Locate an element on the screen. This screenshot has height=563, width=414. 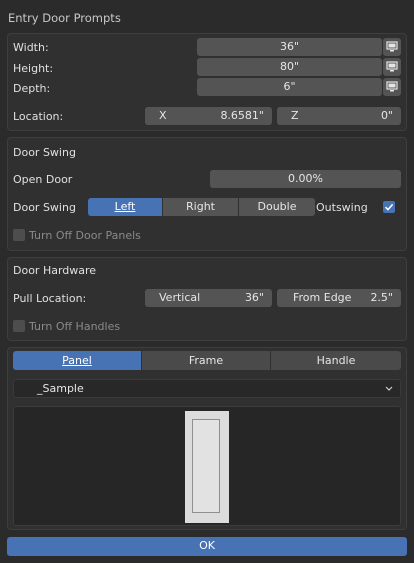
tab-panel-label: Panel is located at coordinates (77, 360).